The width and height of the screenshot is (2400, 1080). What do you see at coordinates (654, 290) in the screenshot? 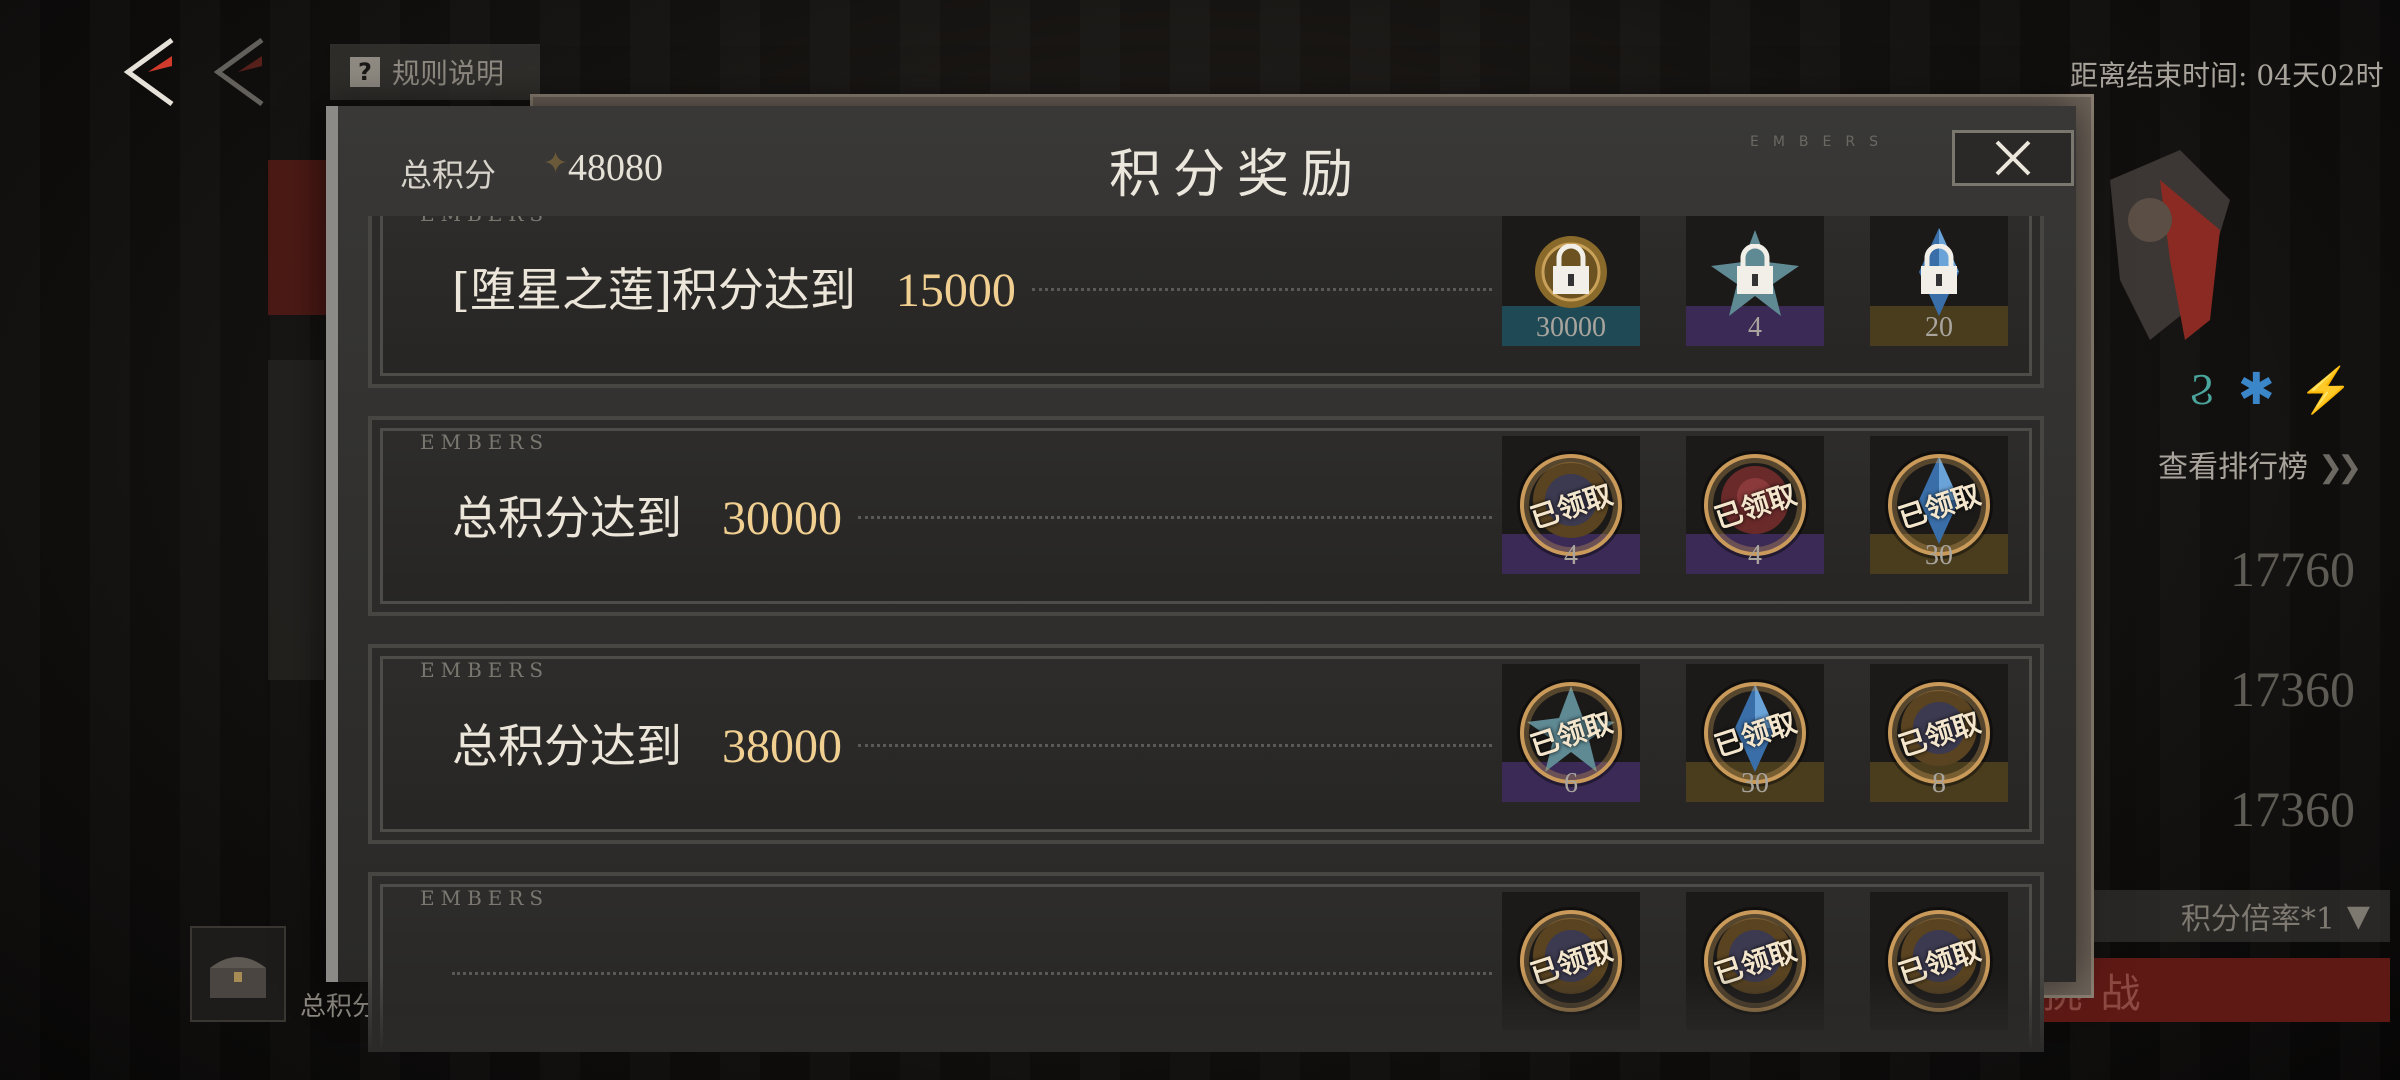
I see `tier-label: [堕星之莲]积分达到` at bounding box center [654, 290].